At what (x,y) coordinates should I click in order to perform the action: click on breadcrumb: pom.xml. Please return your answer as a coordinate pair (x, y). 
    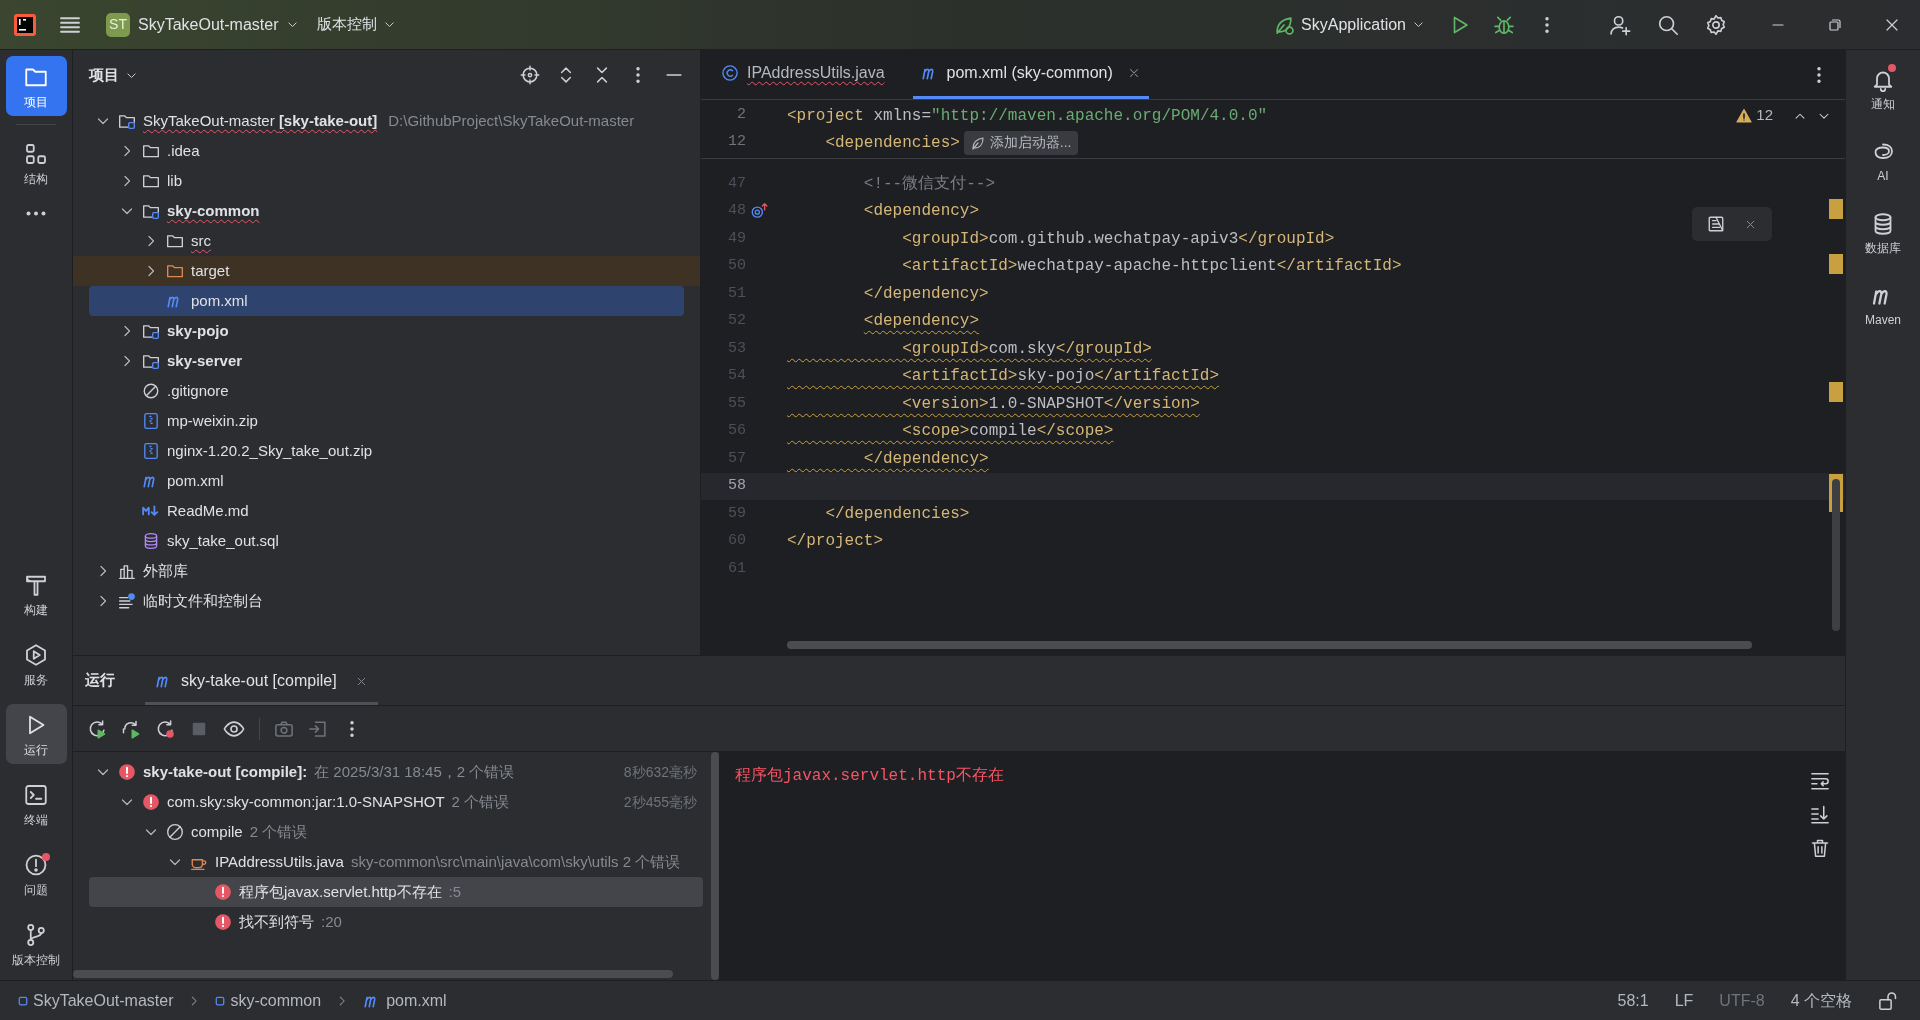
    Looking at the image, I should click on (405, 1000).